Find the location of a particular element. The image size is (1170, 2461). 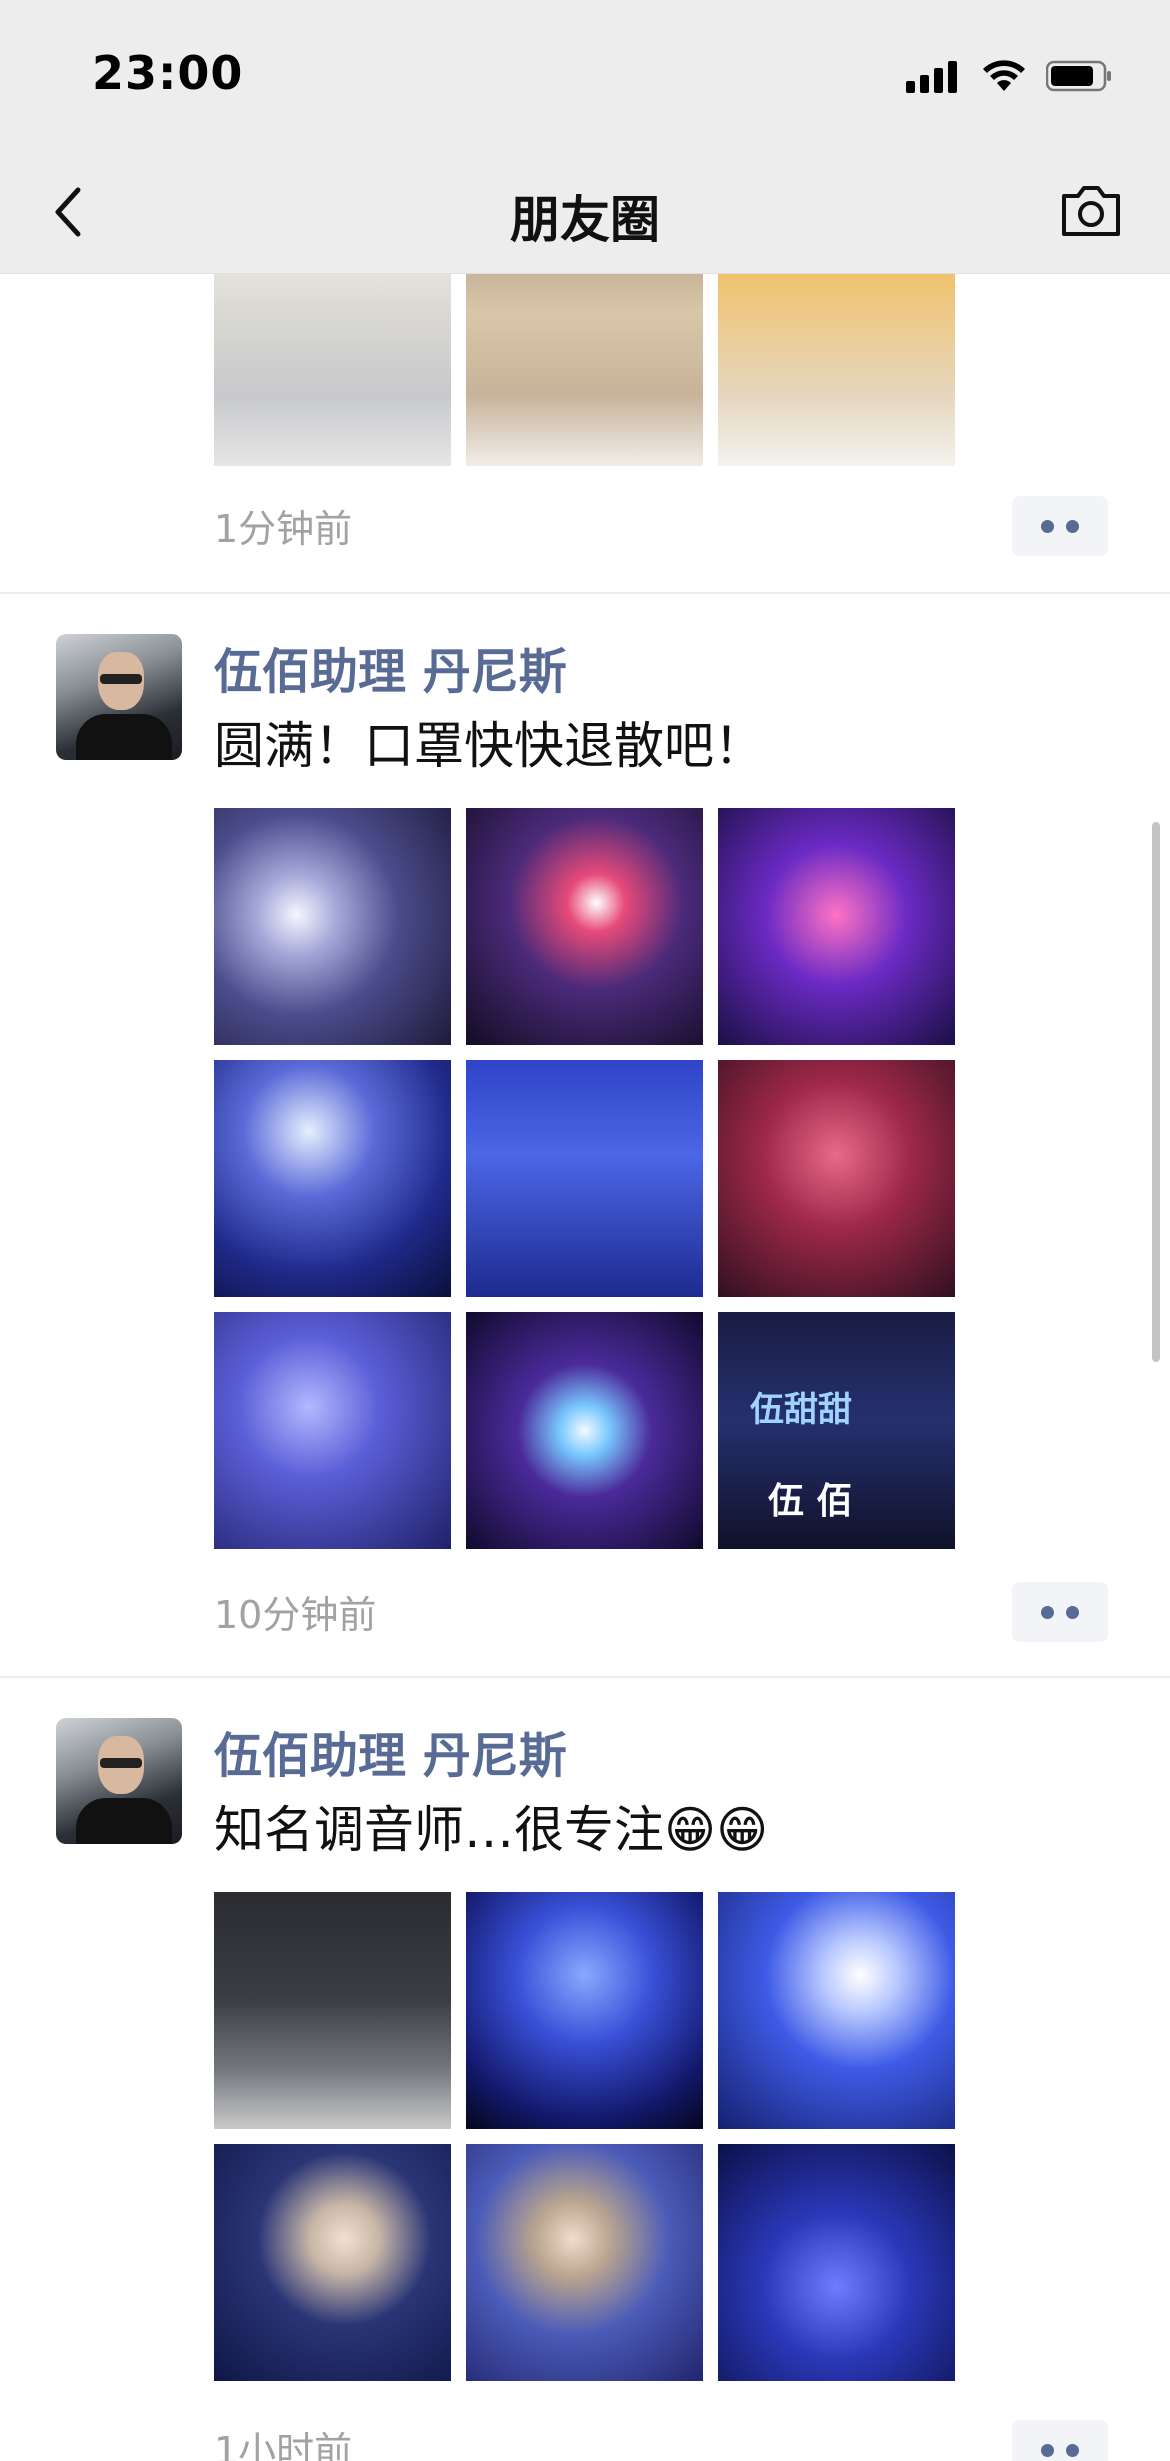

post-text: 圆满！口罩快快退散吧！ is located at coordinates (489, 746).